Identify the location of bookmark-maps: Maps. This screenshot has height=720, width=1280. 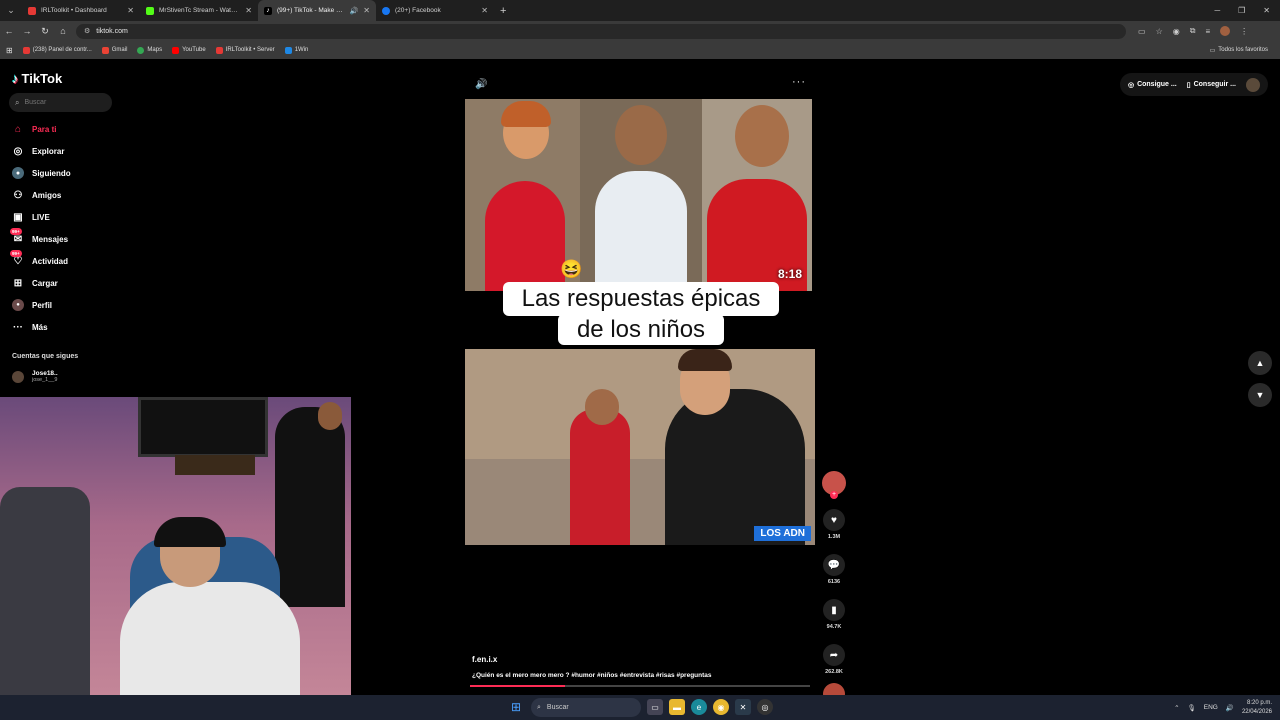
(149, 50).